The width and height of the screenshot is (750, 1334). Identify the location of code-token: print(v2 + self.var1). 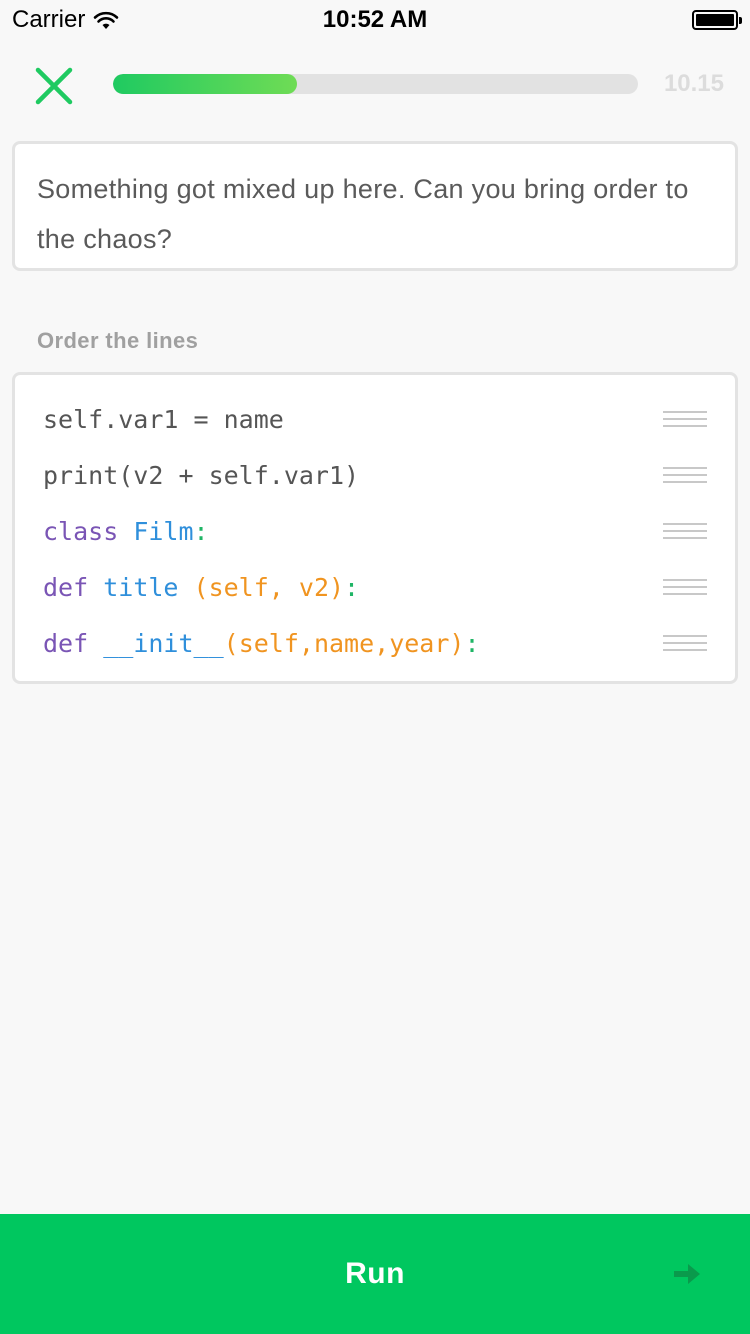
(201, 475).